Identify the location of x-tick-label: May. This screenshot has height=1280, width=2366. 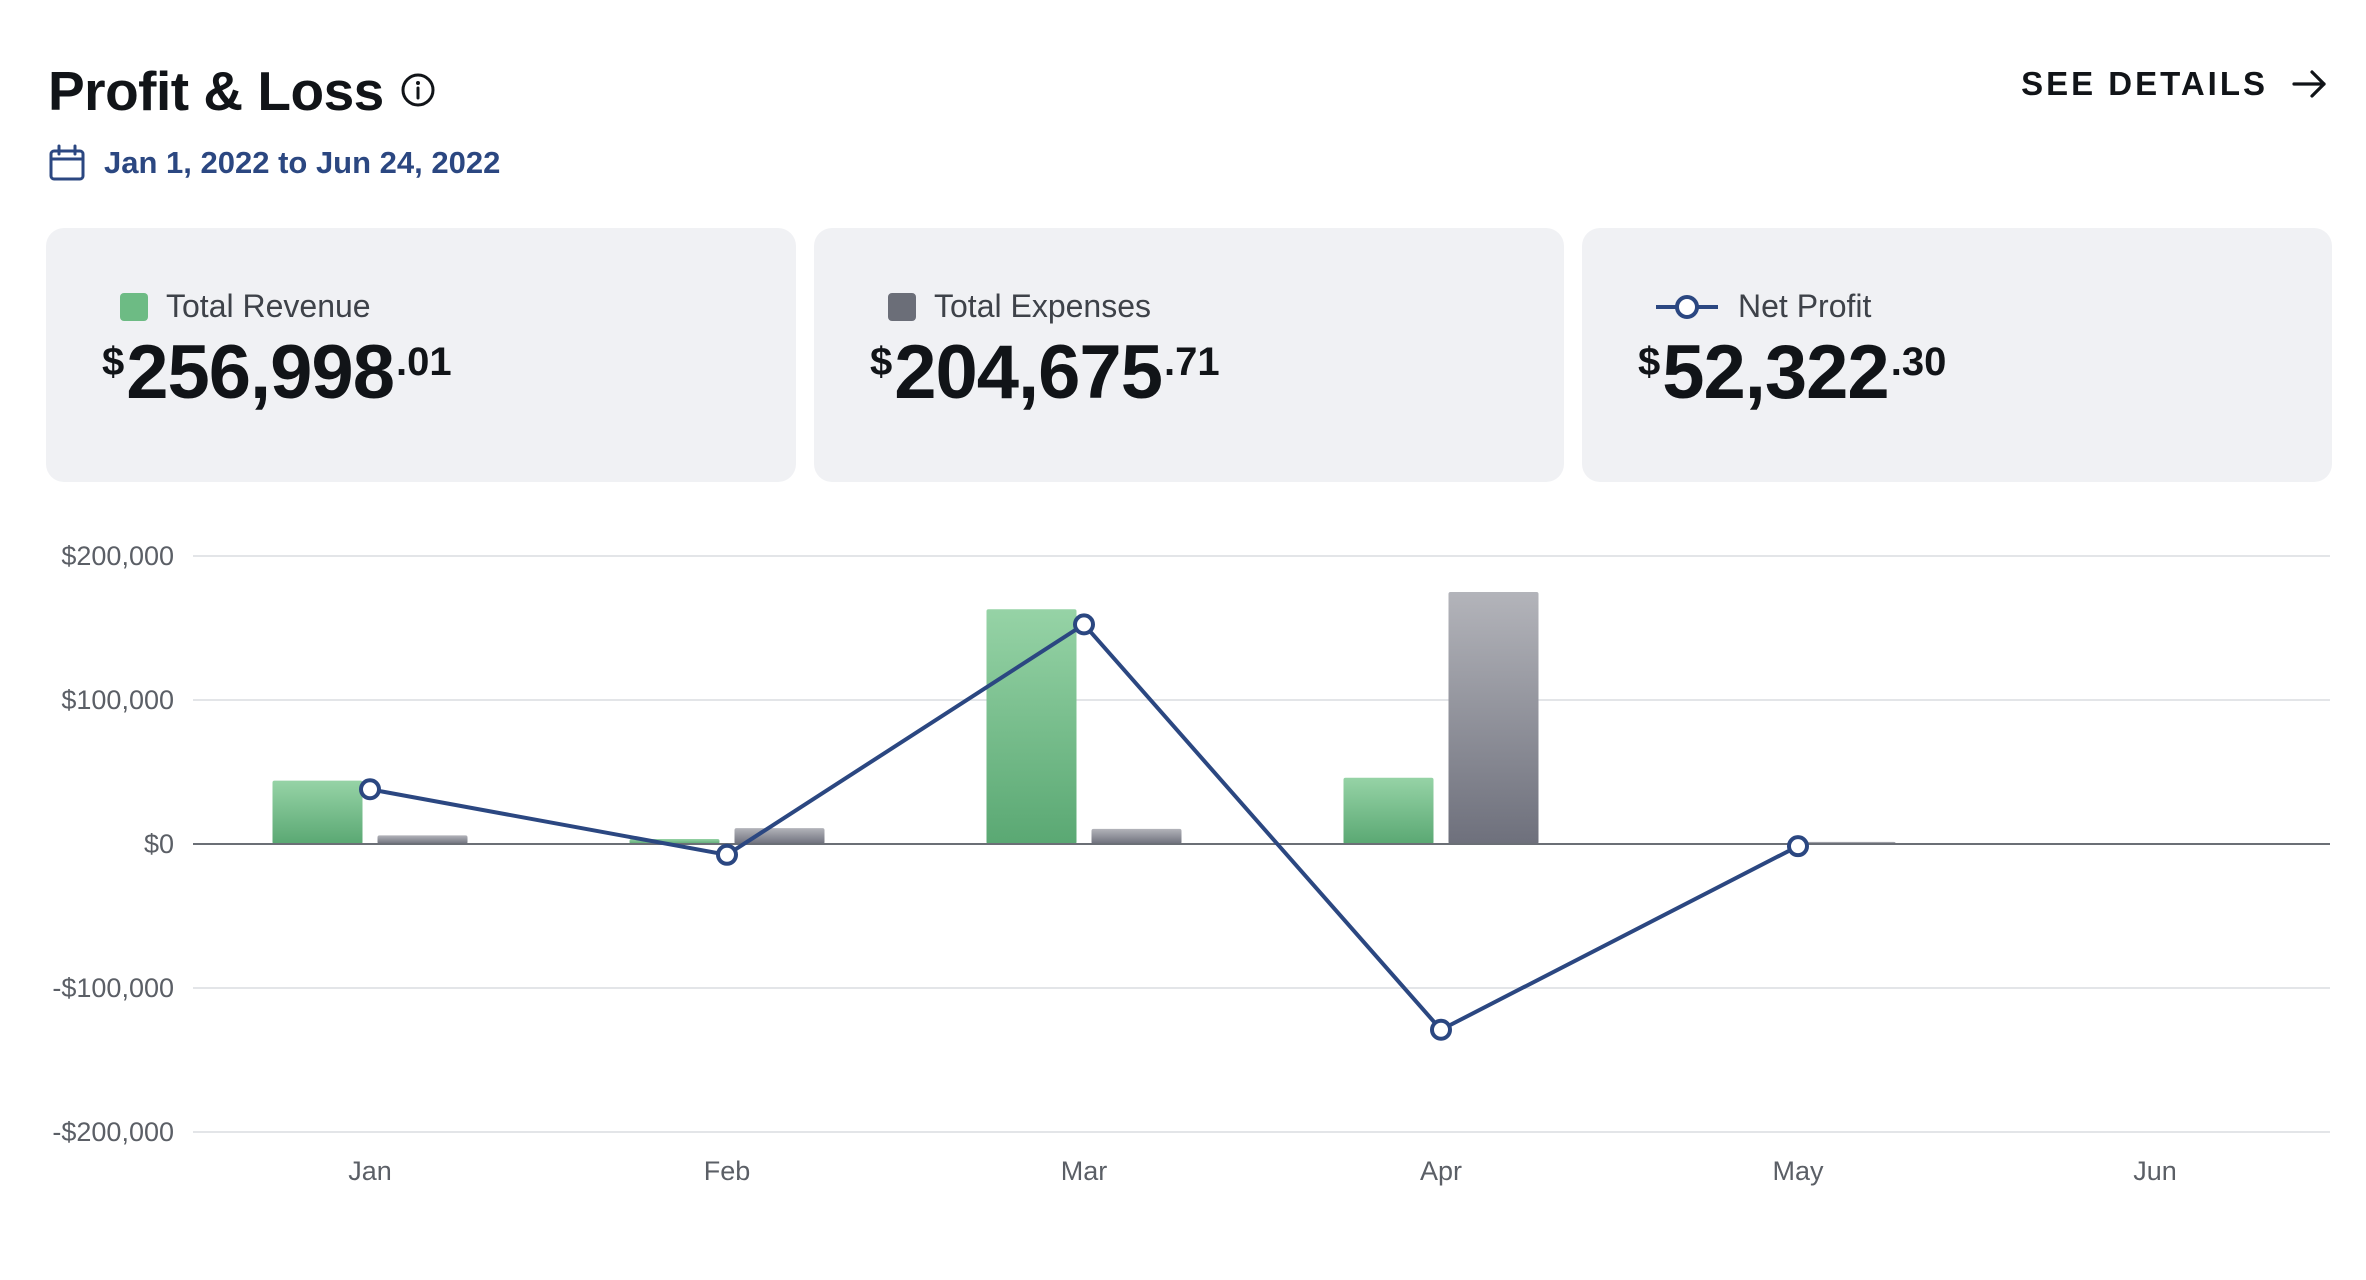
(1798, 1171).